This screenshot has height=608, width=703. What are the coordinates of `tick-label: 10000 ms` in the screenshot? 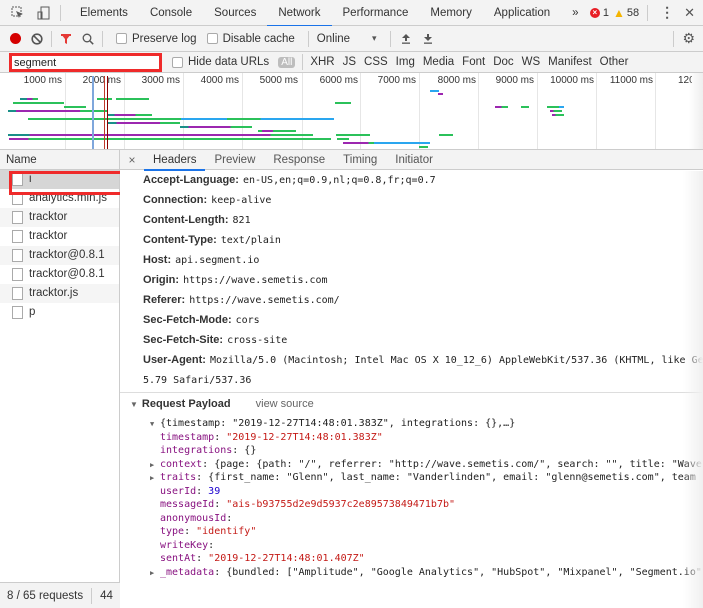 It's located at (572, 80).